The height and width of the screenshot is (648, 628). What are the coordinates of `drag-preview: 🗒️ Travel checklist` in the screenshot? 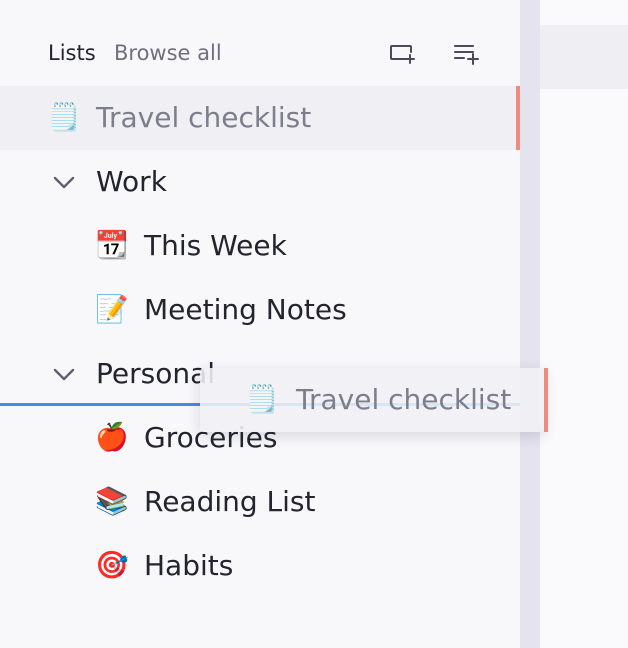 It's located at (374, 400).